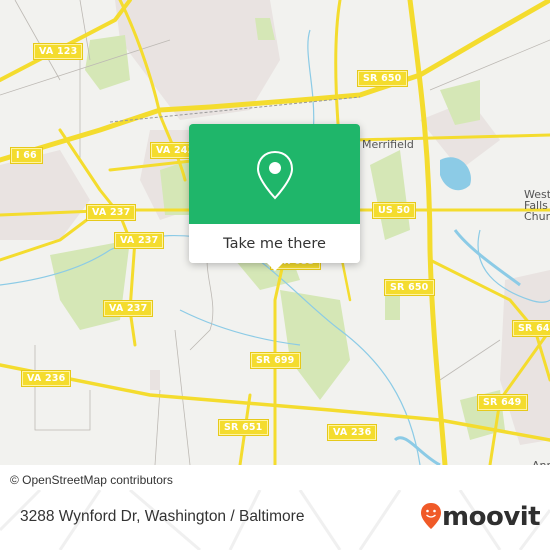 This screenshot has width=550, height=550. I want to click on location-popup: Take me there, so click(274, 197).